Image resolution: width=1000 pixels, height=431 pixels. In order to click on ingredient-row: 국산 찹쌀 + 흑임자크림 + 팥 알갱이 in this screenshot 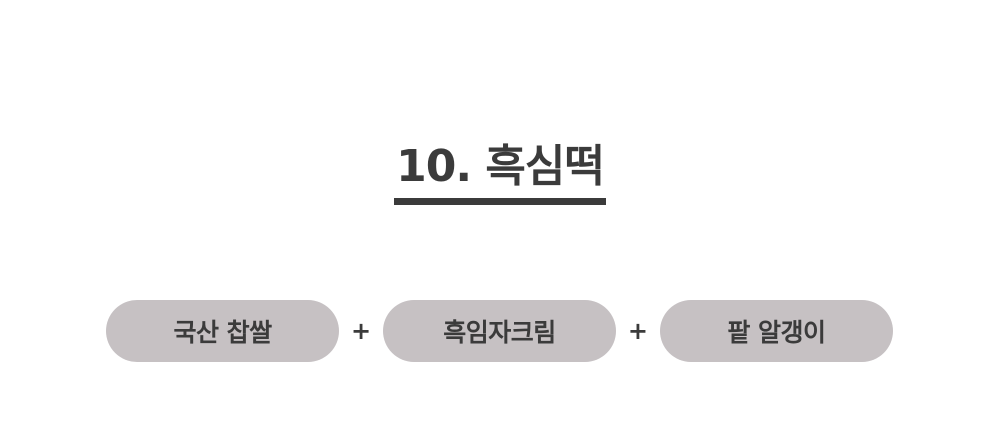, I will do `click(499, 331)`.